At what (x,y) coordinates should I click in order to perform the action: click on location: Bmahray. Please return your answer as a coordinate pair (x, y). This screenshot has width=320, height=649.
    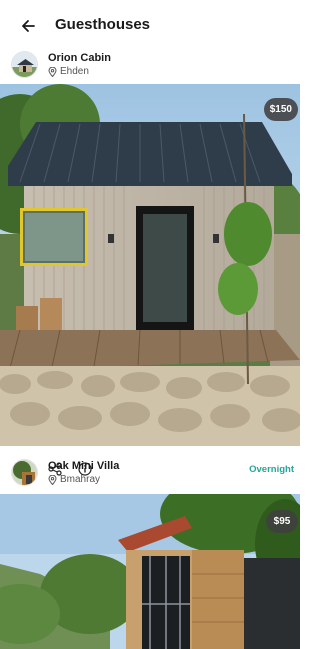
    Looking at the image, I should click on (74, 479).